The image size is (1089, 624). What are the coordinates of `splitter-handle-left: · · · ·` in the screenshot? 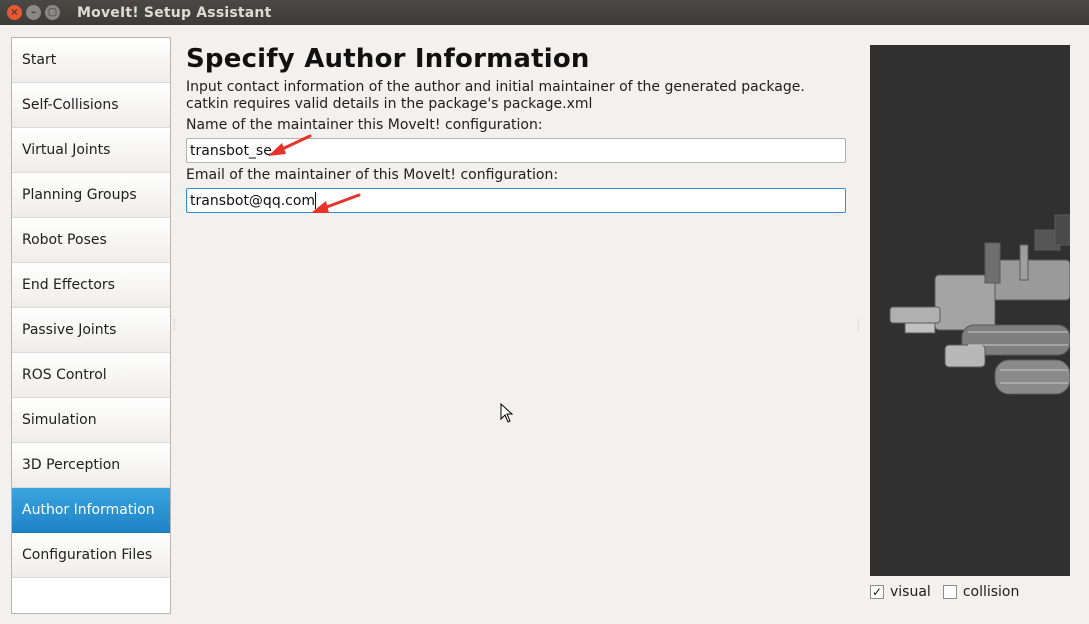 It's located at (174, 325).